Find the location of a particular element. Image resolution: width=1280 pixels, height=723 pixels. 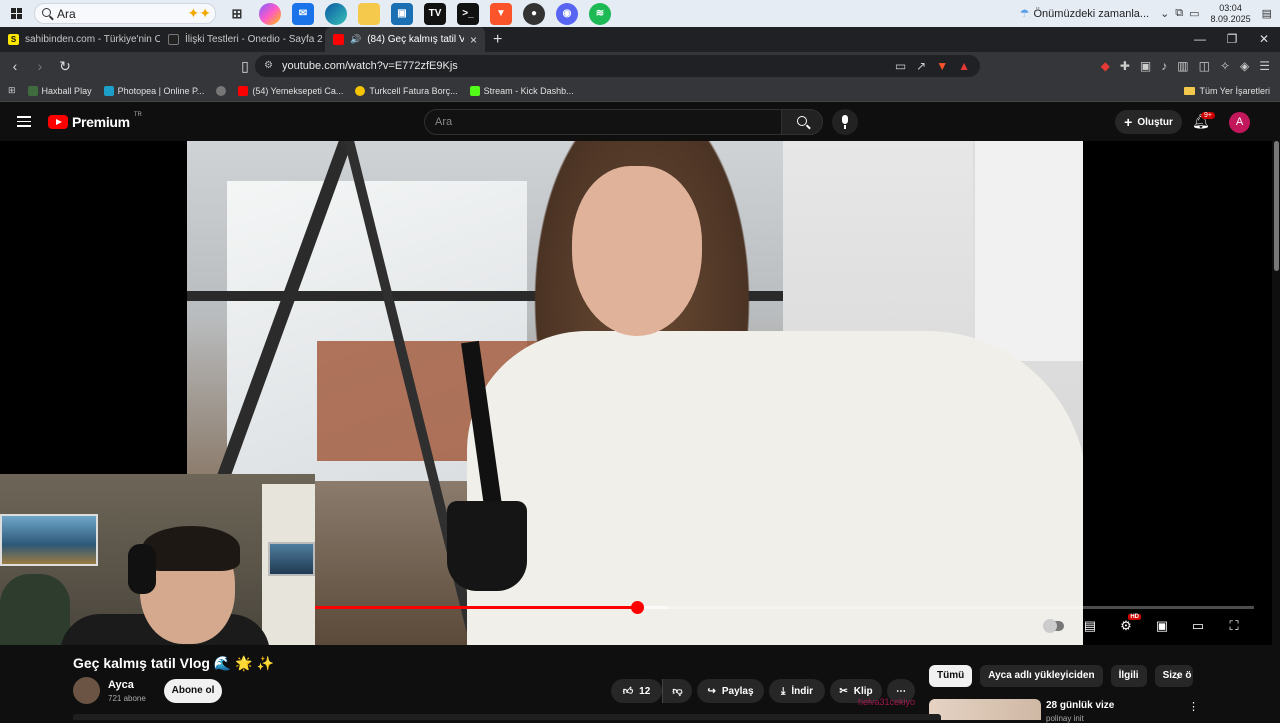

search-input: Ara is located at coordinates (603, 122).